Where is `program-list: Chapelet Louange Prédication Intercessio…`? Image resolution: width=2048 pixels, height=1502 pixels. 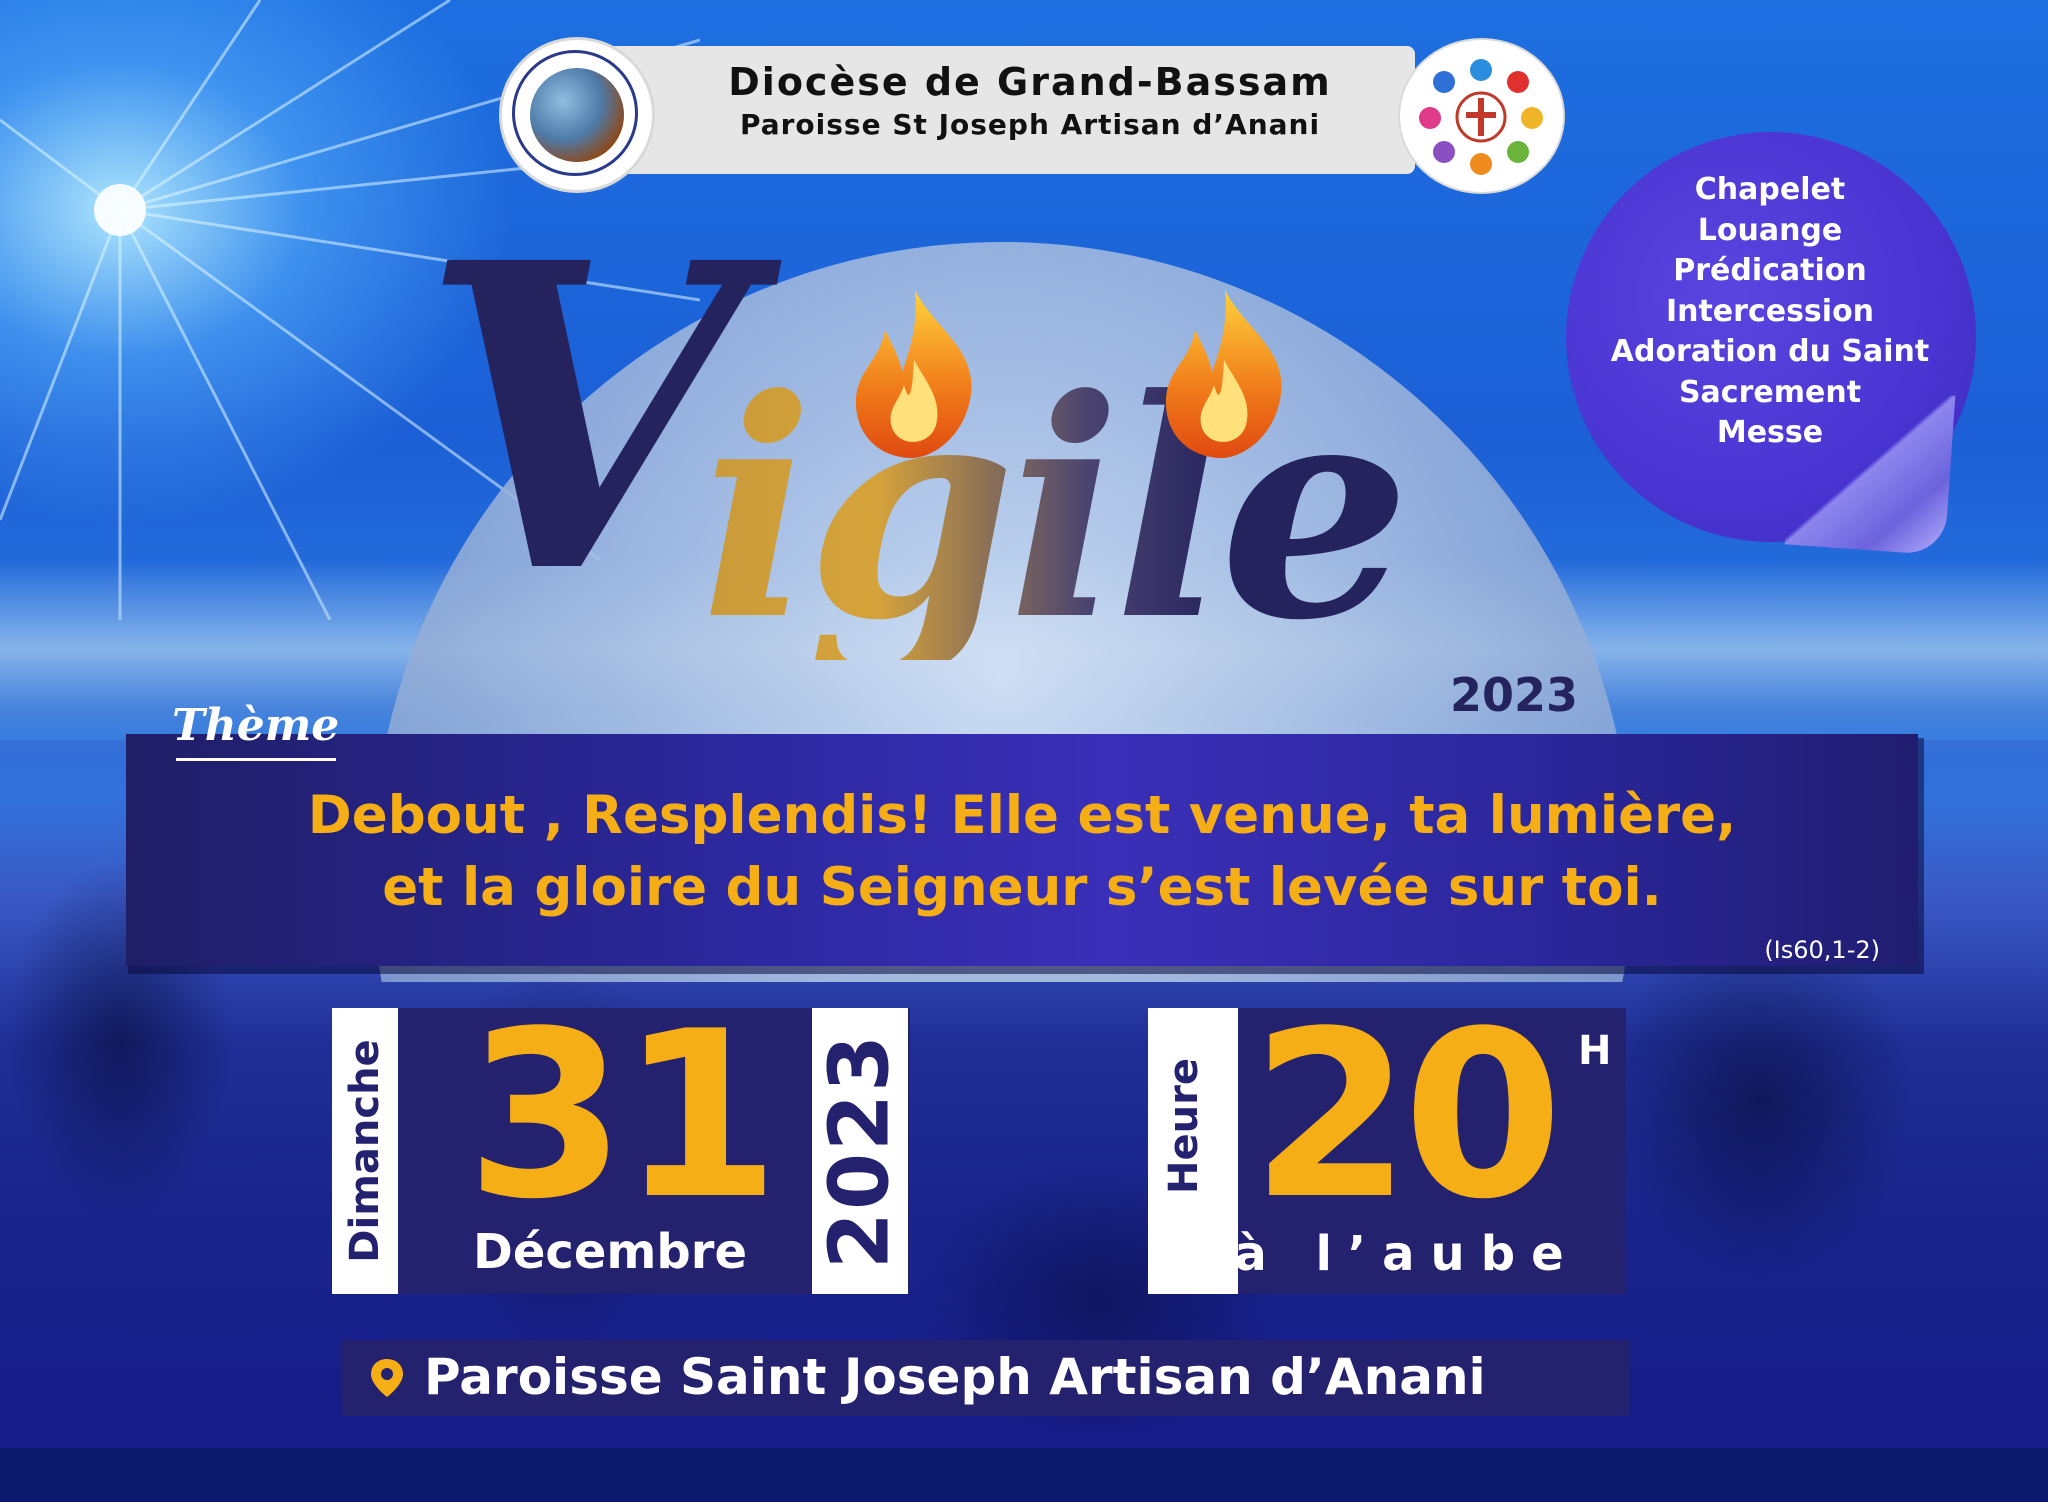 program-list: Chapelet Louange Prédication Intercessio… is located at coordinates (1770, 312).